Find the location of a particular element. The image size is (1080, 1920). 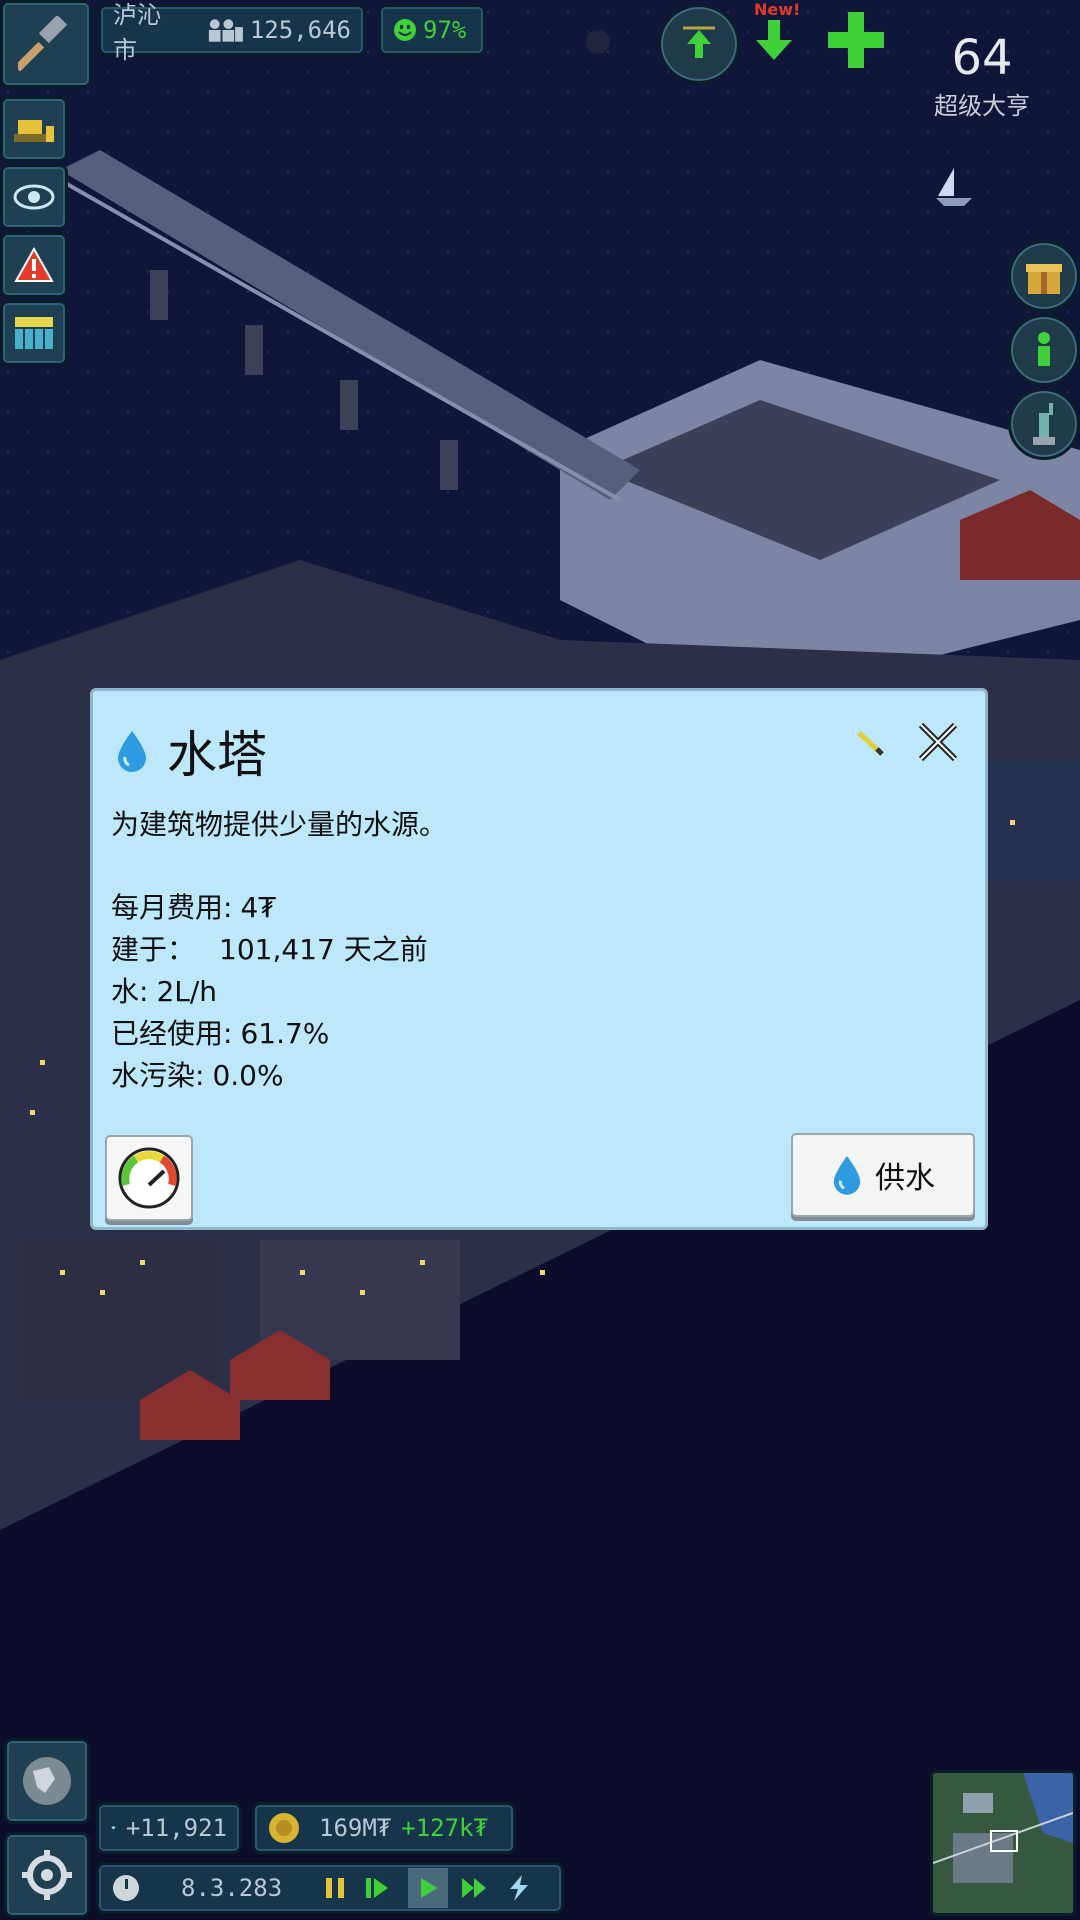

moon-icon is located at coordinates (598, 42).